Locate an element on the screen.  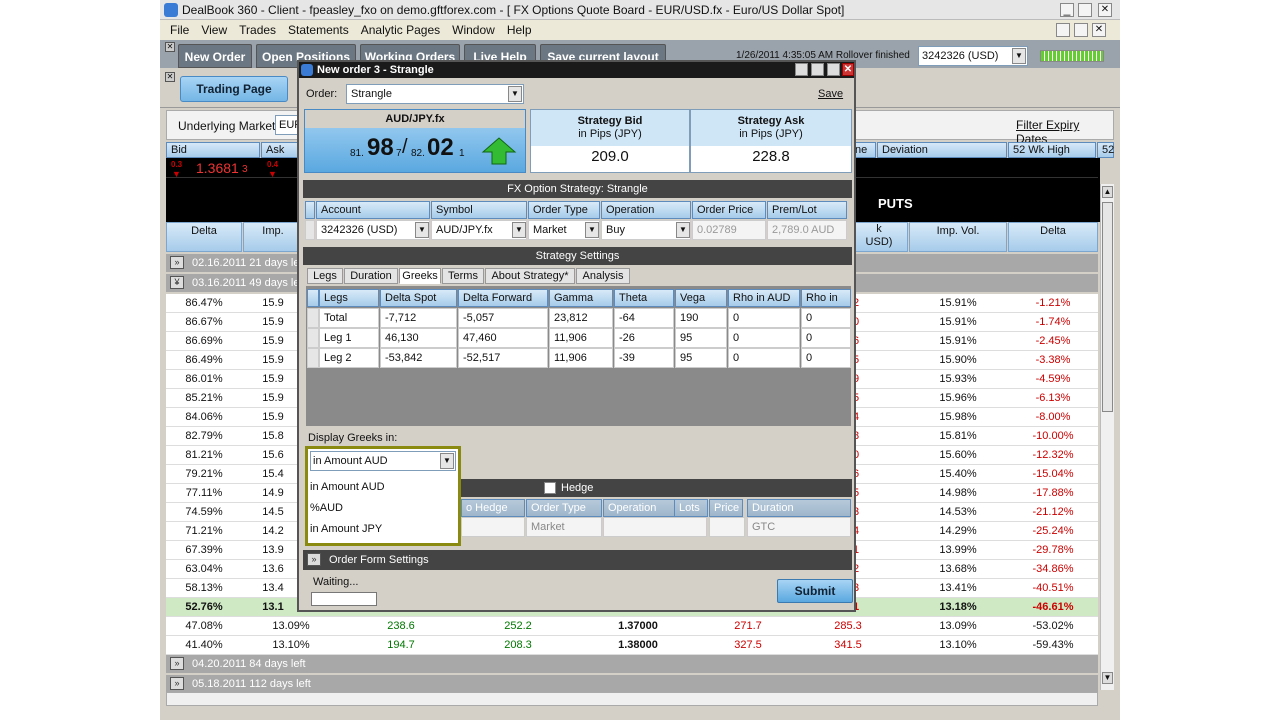
order-form-settings-bar: » Order Form Settings is located at coordinates (577, 560).